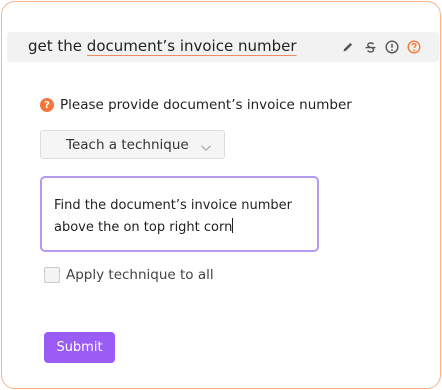  Describe the element at coordinates (381, 47) in the screenshot. I see `task-toolbar` at that location.